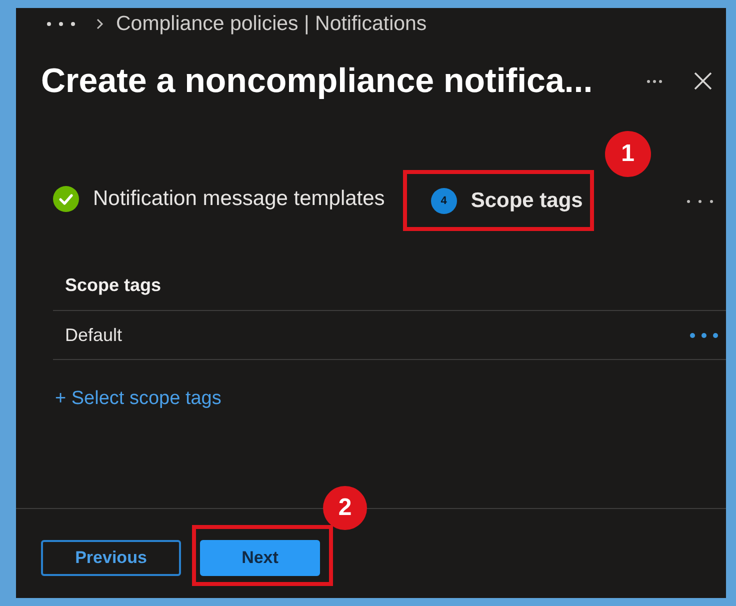 Image resolution: width=736 pixels, height=606 pixels. I want to click on breadcrumb-link: Compliance policies | Notifications, so click(271, 24).